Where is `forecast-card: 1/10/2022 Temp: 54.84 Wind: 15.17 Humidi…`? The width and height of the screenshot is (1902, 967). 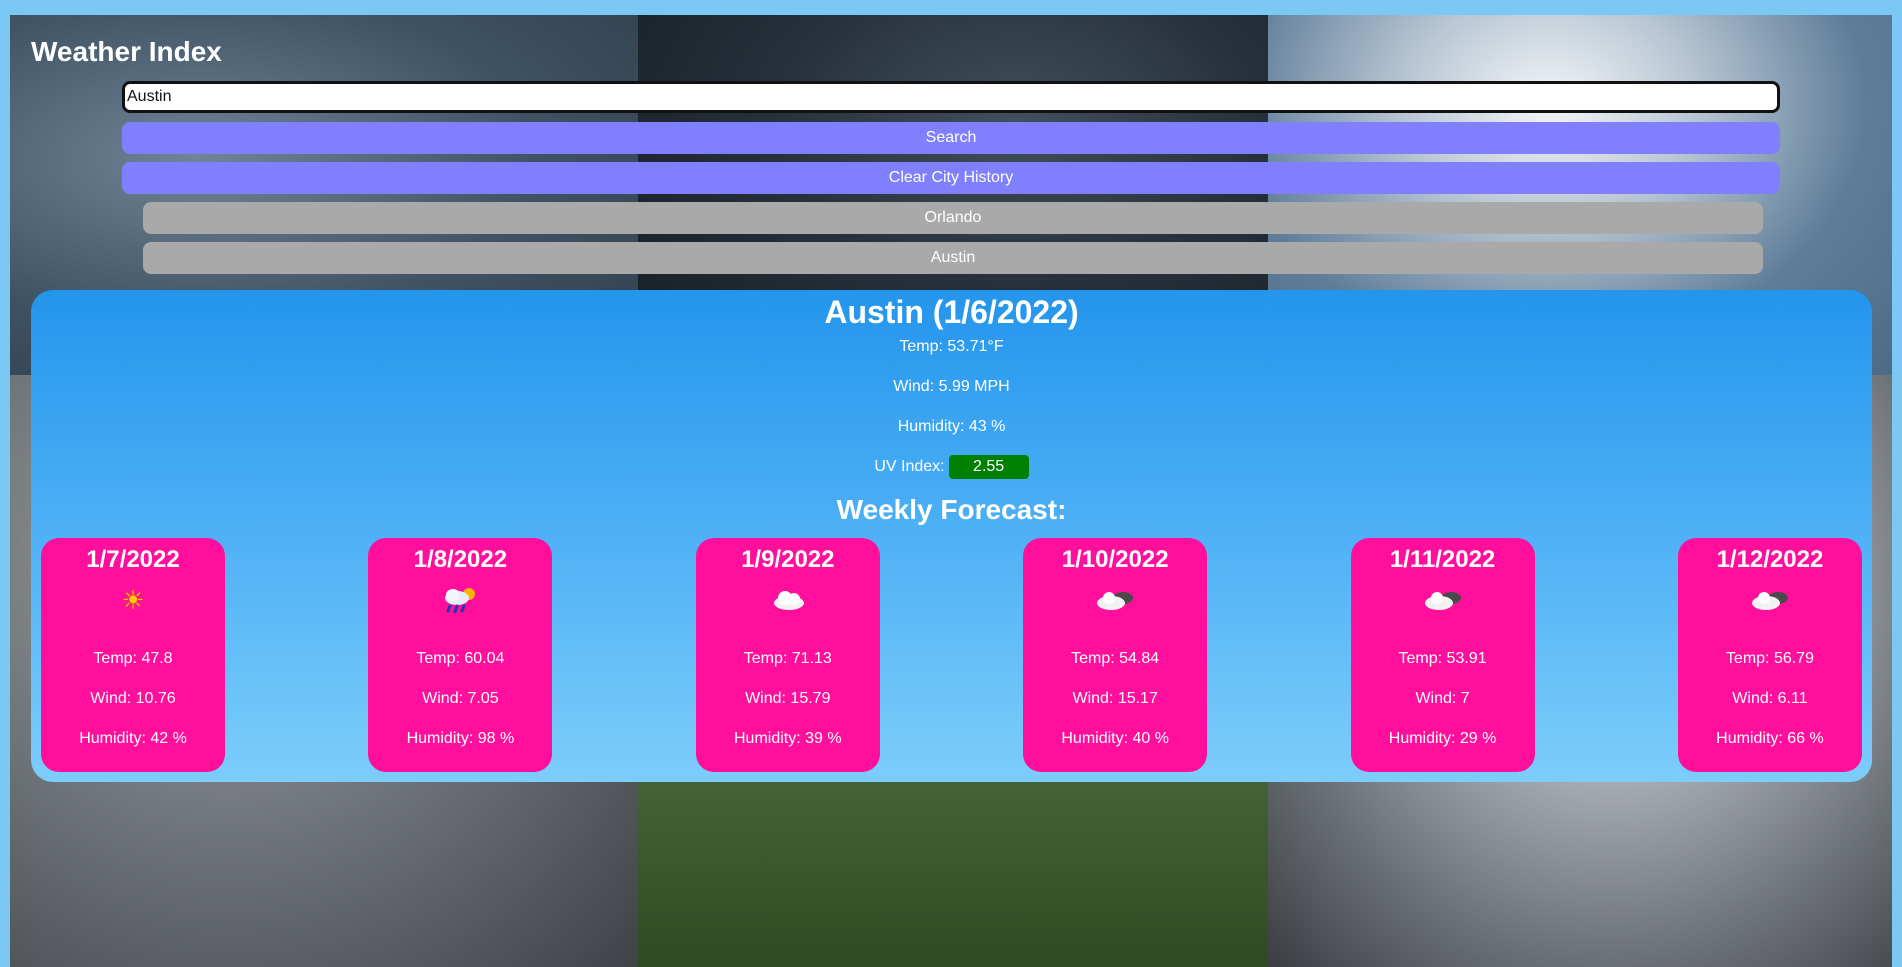 forecast-card: 1/10/2022 Temp: 54.84 Wind: 15.17 Humidi… is located at coordinates (1115, 655).